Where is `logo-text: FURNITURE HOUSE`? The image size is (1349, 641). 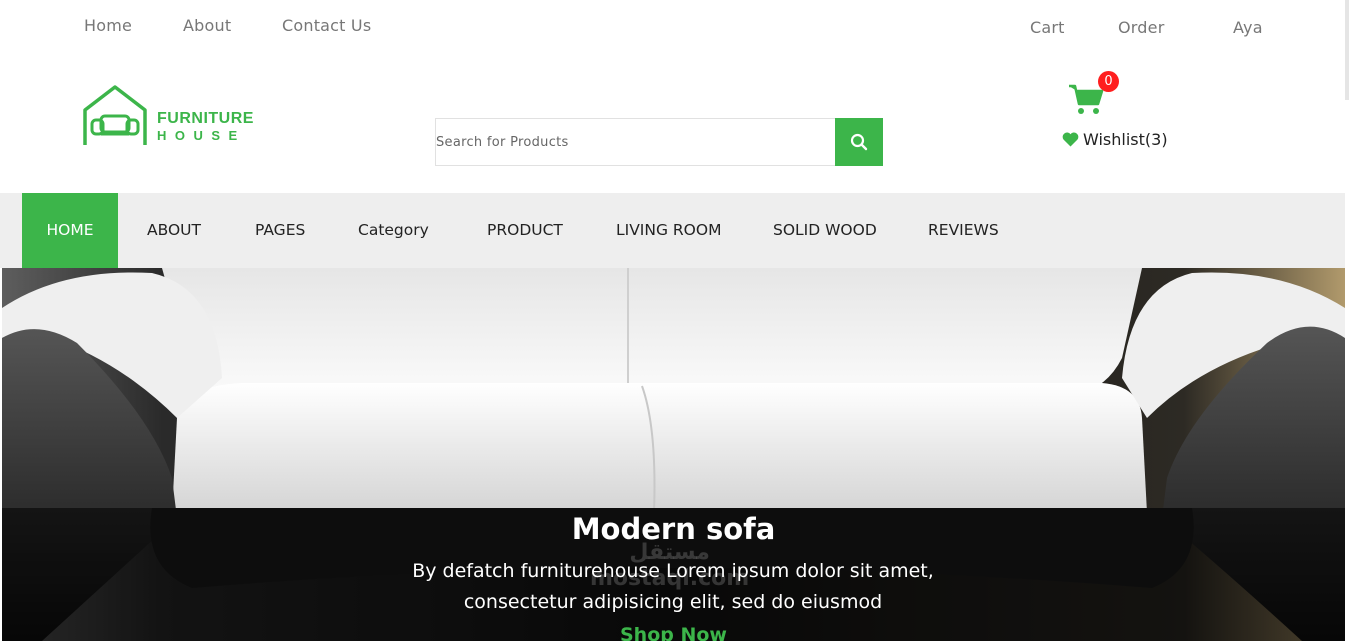
logo-text: FURNITURE HOUSE is located at coordinates (205, 127).